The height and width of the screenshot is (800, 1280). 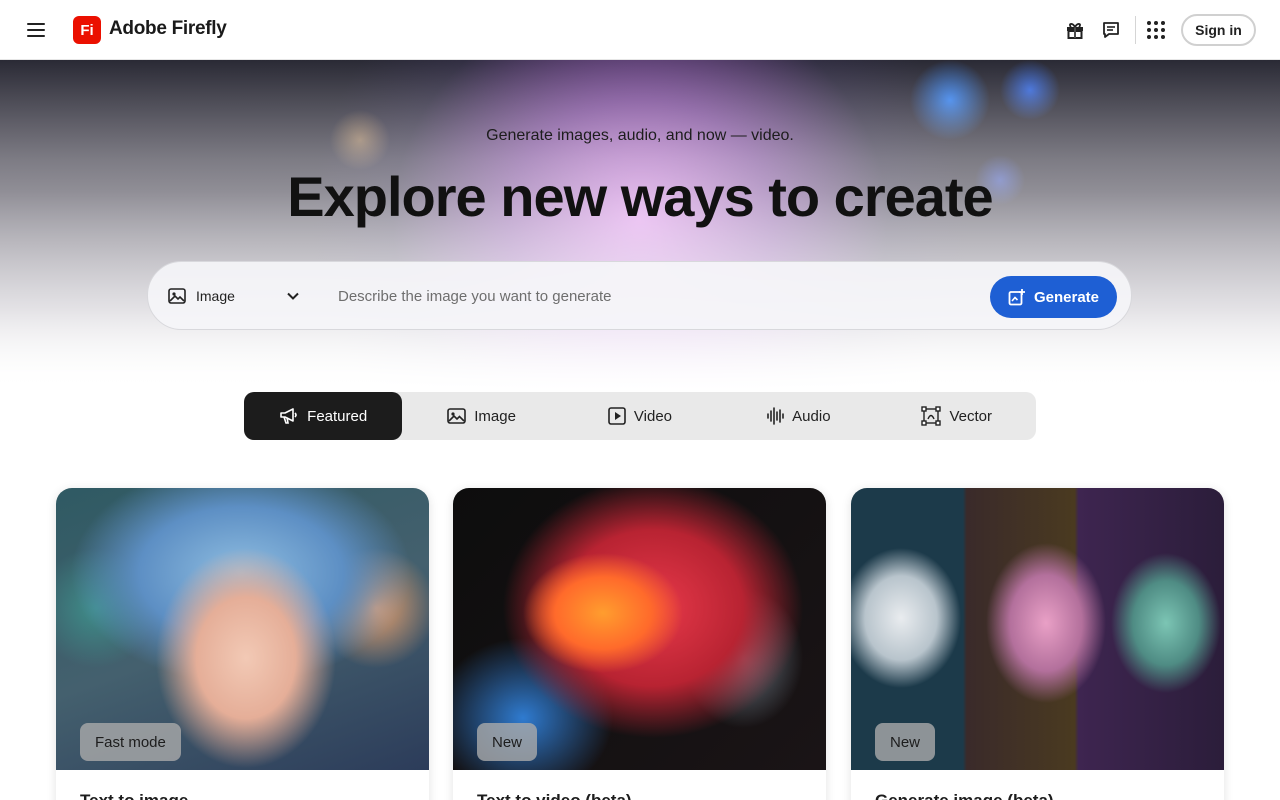 I want to click on tab-video: Video, so click(x=640, y=416).